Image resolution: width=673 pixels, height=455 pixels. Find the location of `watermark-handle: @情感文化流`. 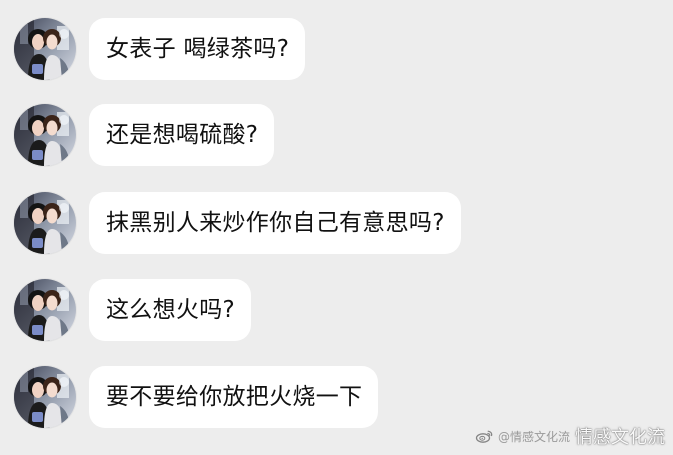

watermark-handle: @情感文化流 is located at coordinates (533, 436).